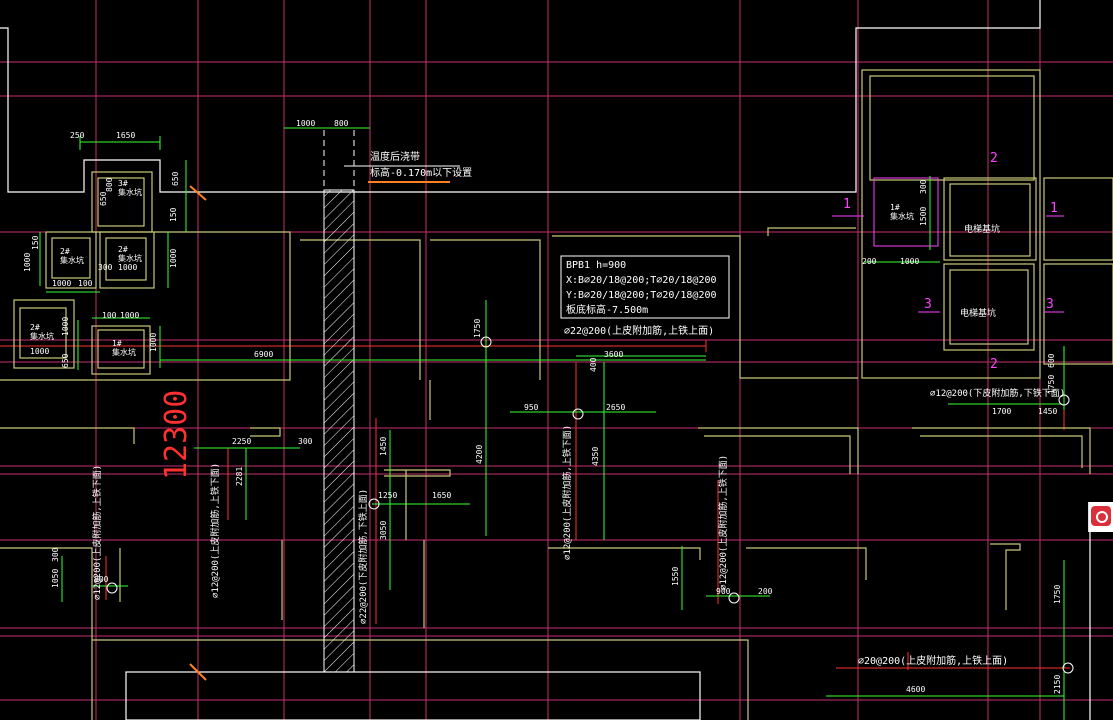 The width and height of the screenshot is (1113, 720). Describe the element at coordinates (982, 229) in the screenshot. I see `elevator-pit-1: 电梯基坑` at that location.